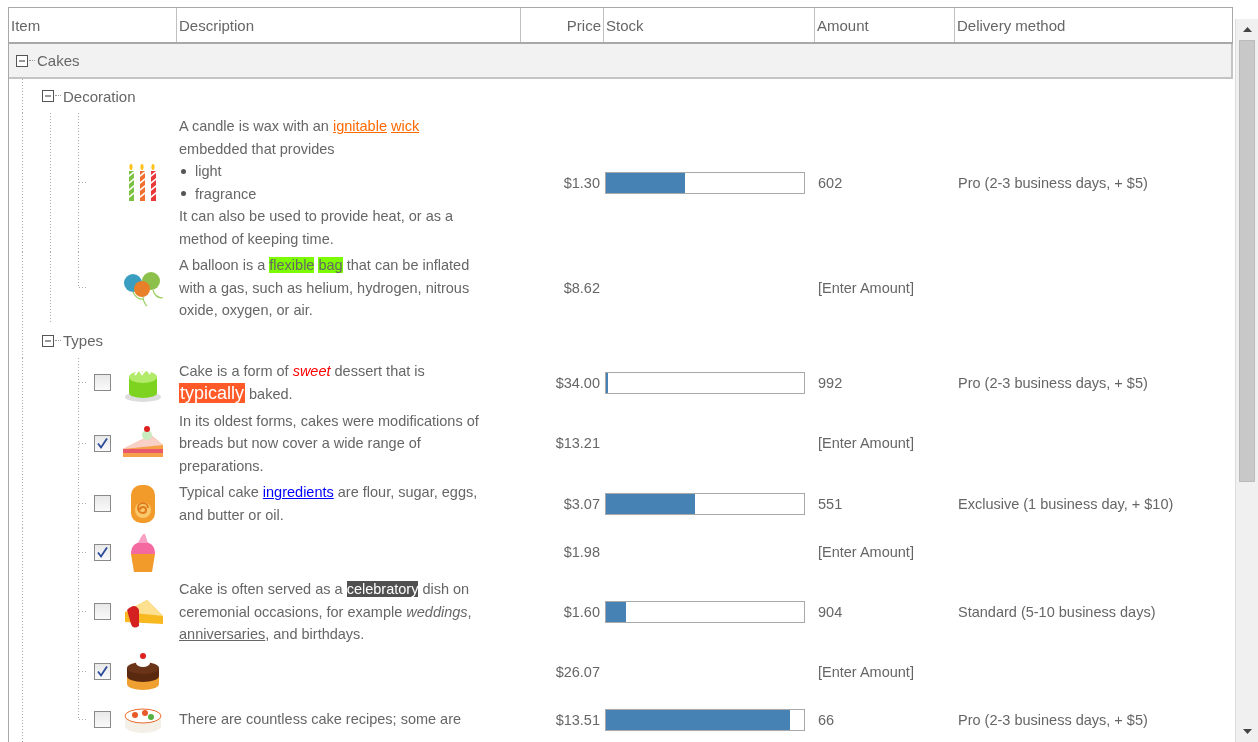  What do you see at coordinates (581, 611) in the screenshot?
I see `price-text: $1.60` at bounding box center [581, 611].